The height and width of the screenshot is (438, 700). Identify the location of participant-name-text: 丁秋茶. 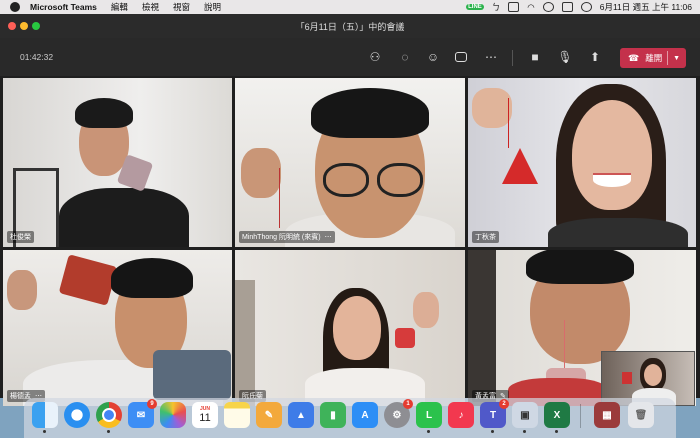
(485, 237).